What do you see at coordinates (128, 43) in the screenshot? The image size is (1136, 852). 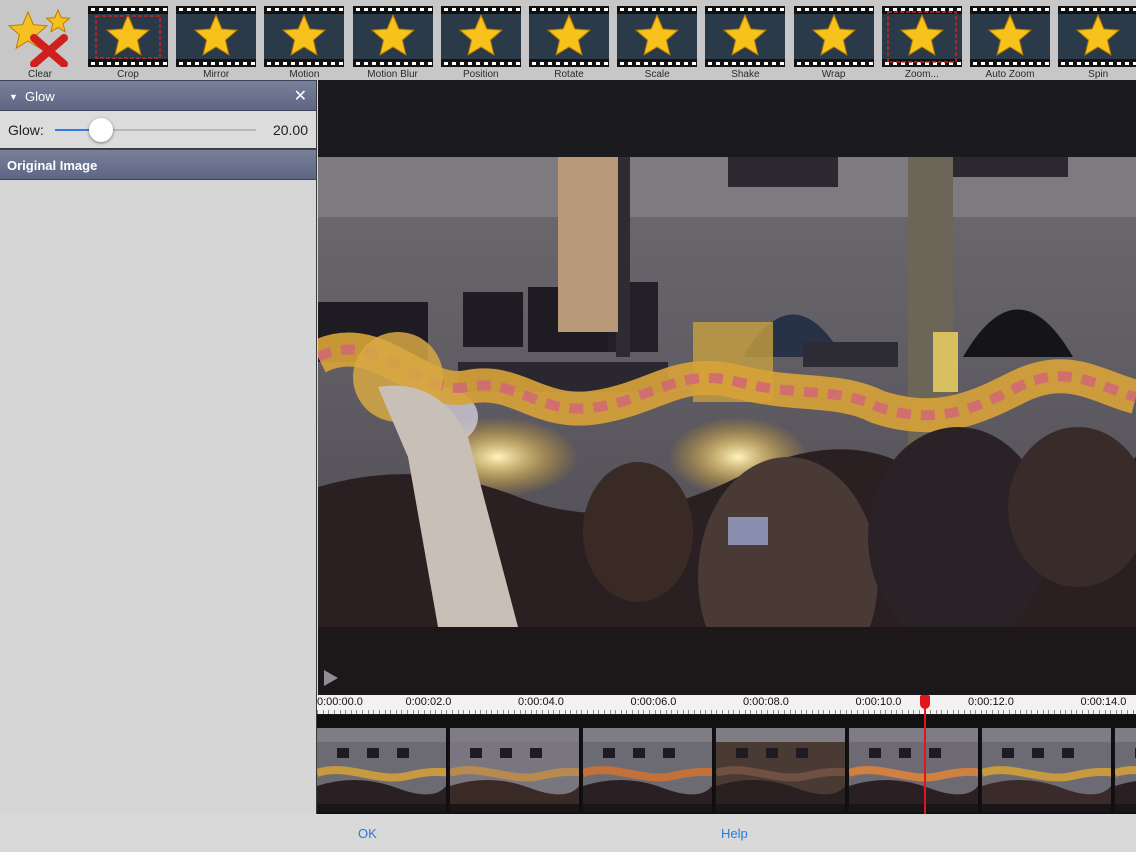 I see `tool-crop: Crop` at bounding box center [128, 43].